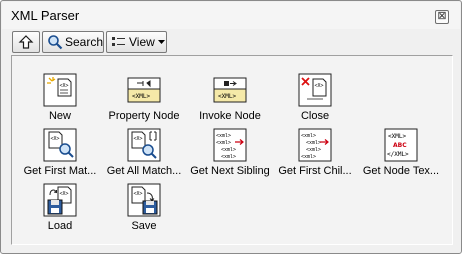  Describe the element at coordinates (161, 42) in the screenshot. I see `chevron-down-icon` at that location.